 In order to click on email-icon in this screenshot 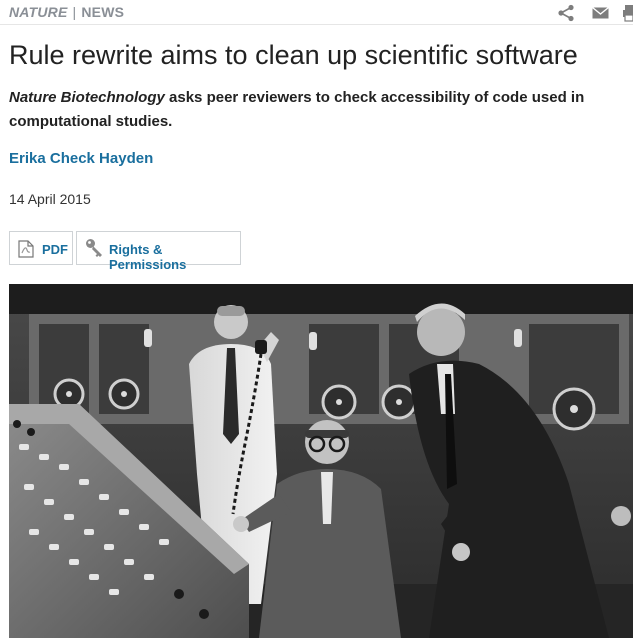, I will do `click(600, 13)`.